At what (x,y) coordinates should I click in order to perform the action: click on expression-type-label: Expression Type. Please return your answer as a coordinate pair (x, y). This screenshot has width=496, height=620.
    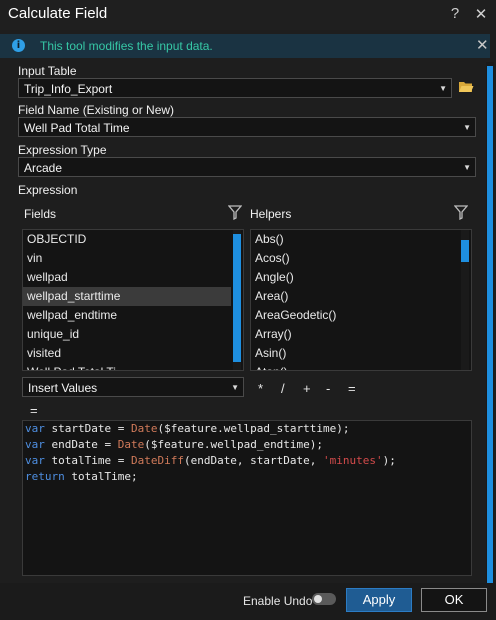
    Looking at the image, I should click on (62, 150).